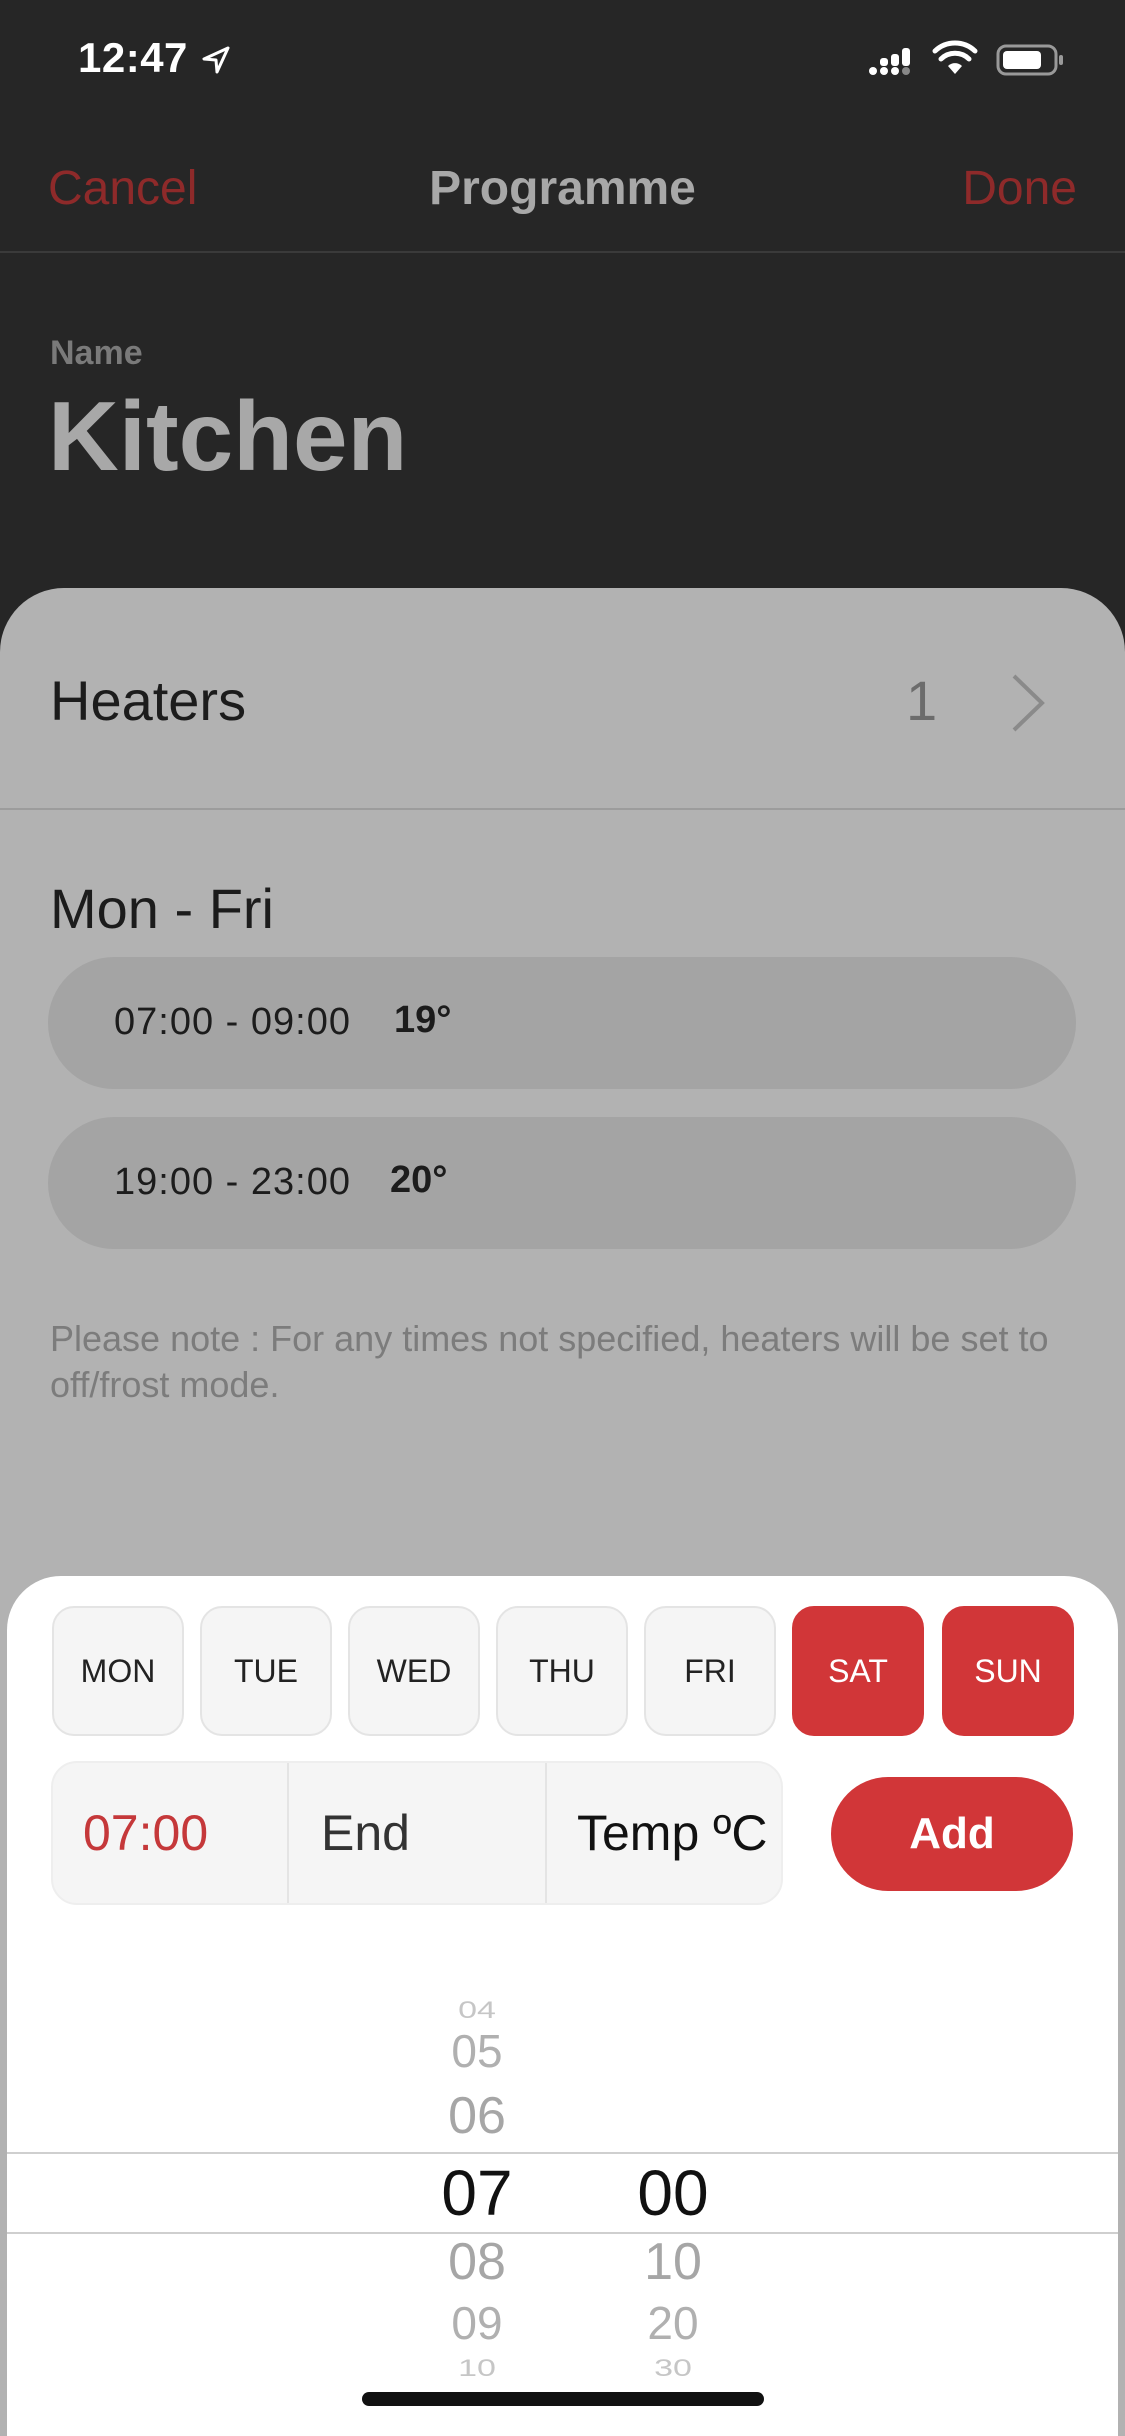 The height and width of the screenshot is (2436, 1125). What do you see at coordinates (562, 2153) in the screenshot?
I see `picker-selection-top` at bounding box center [562, 2153].